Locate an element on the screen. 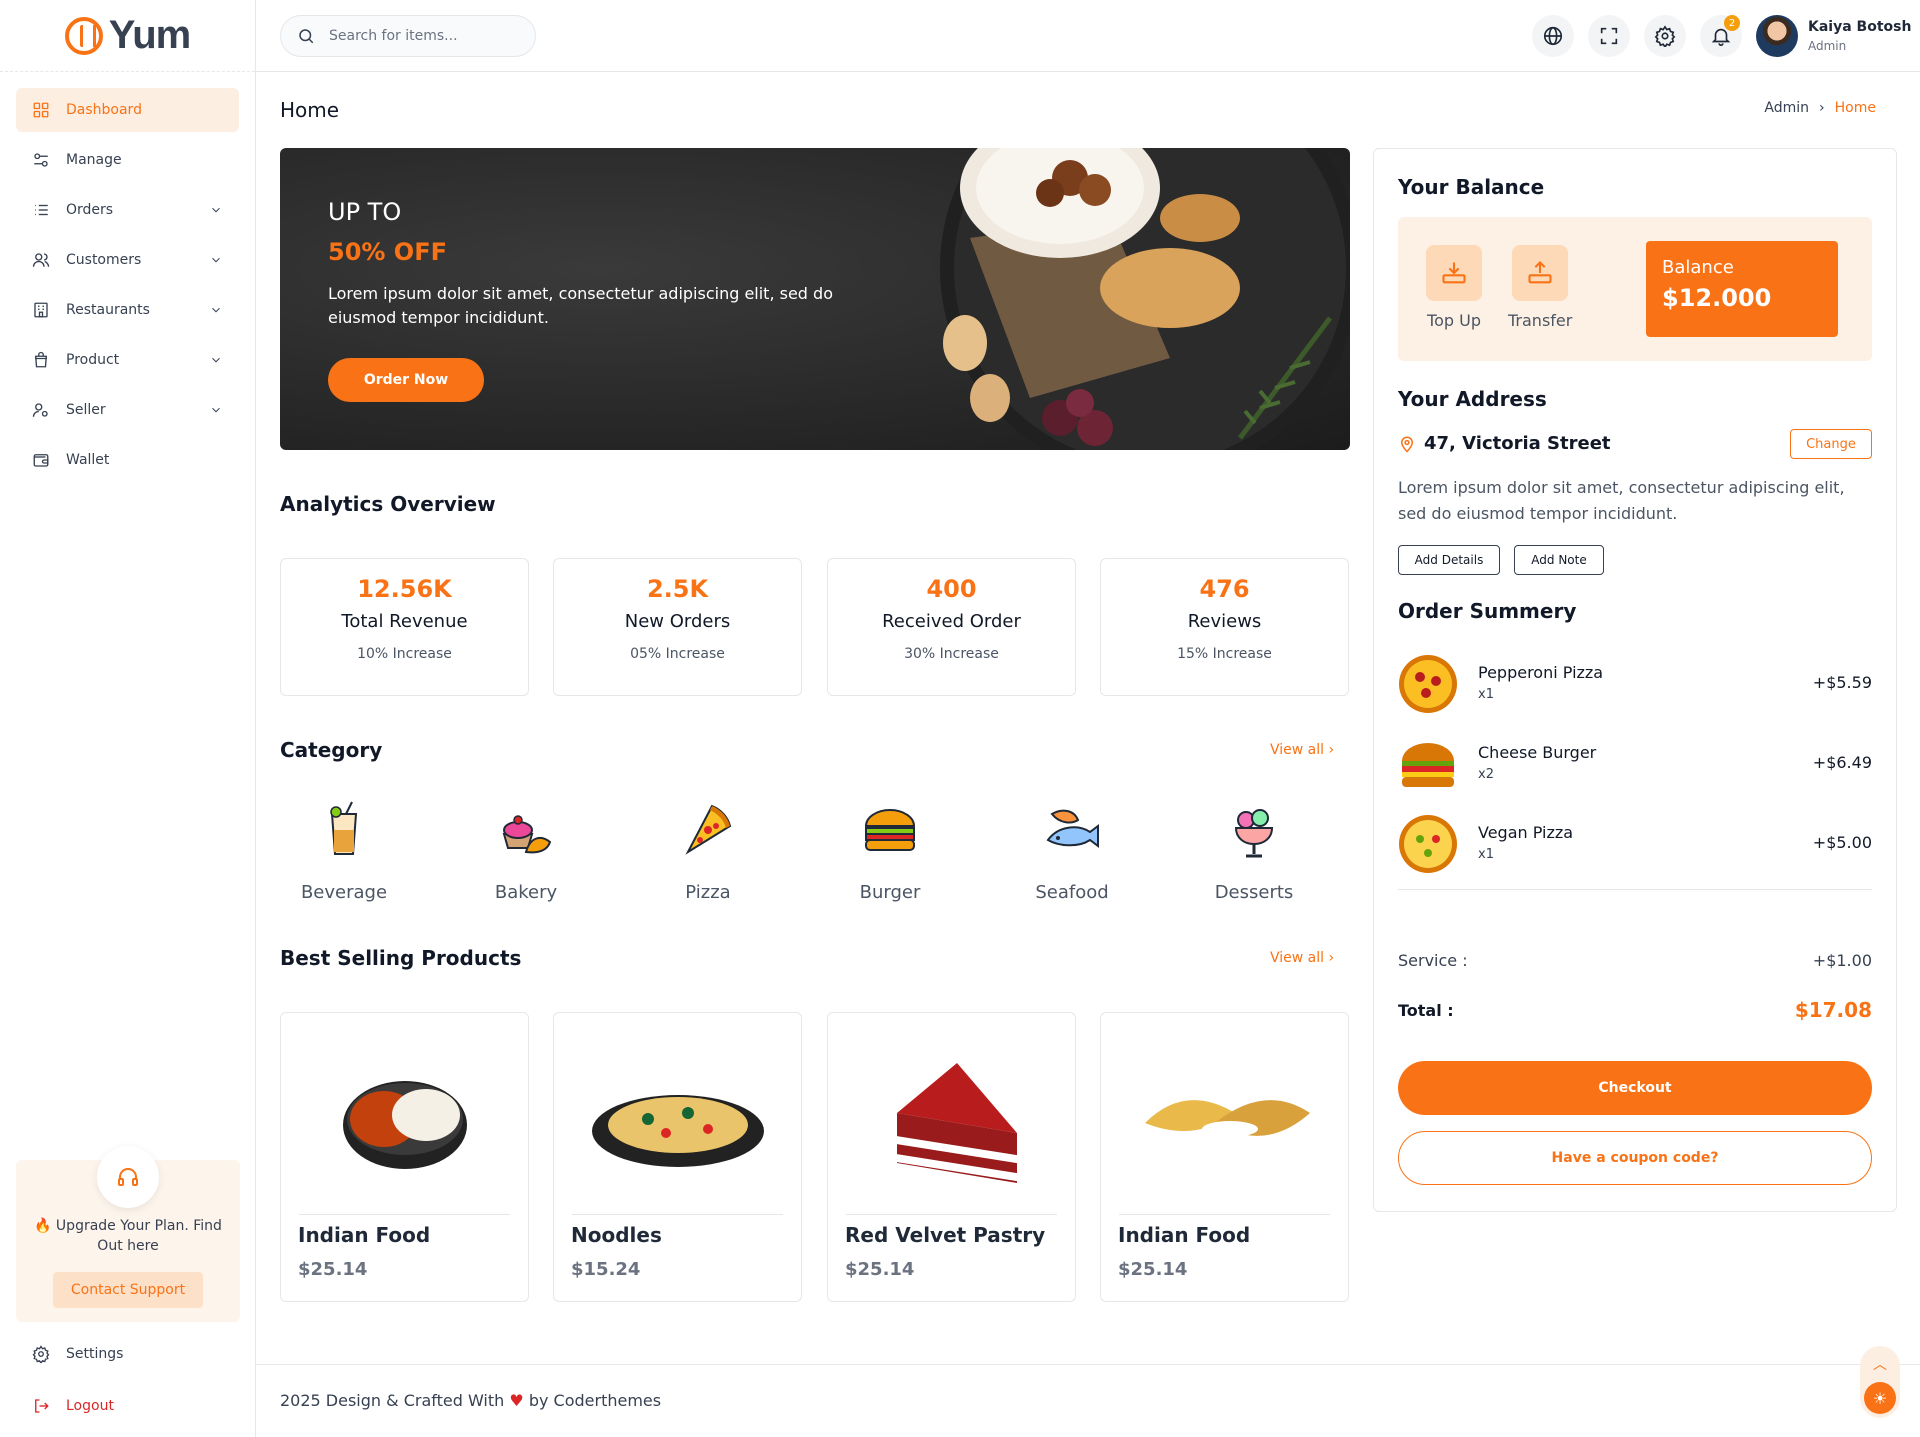 The image size is (1920, 1437). users-icon is located at coordinates (41, 260).